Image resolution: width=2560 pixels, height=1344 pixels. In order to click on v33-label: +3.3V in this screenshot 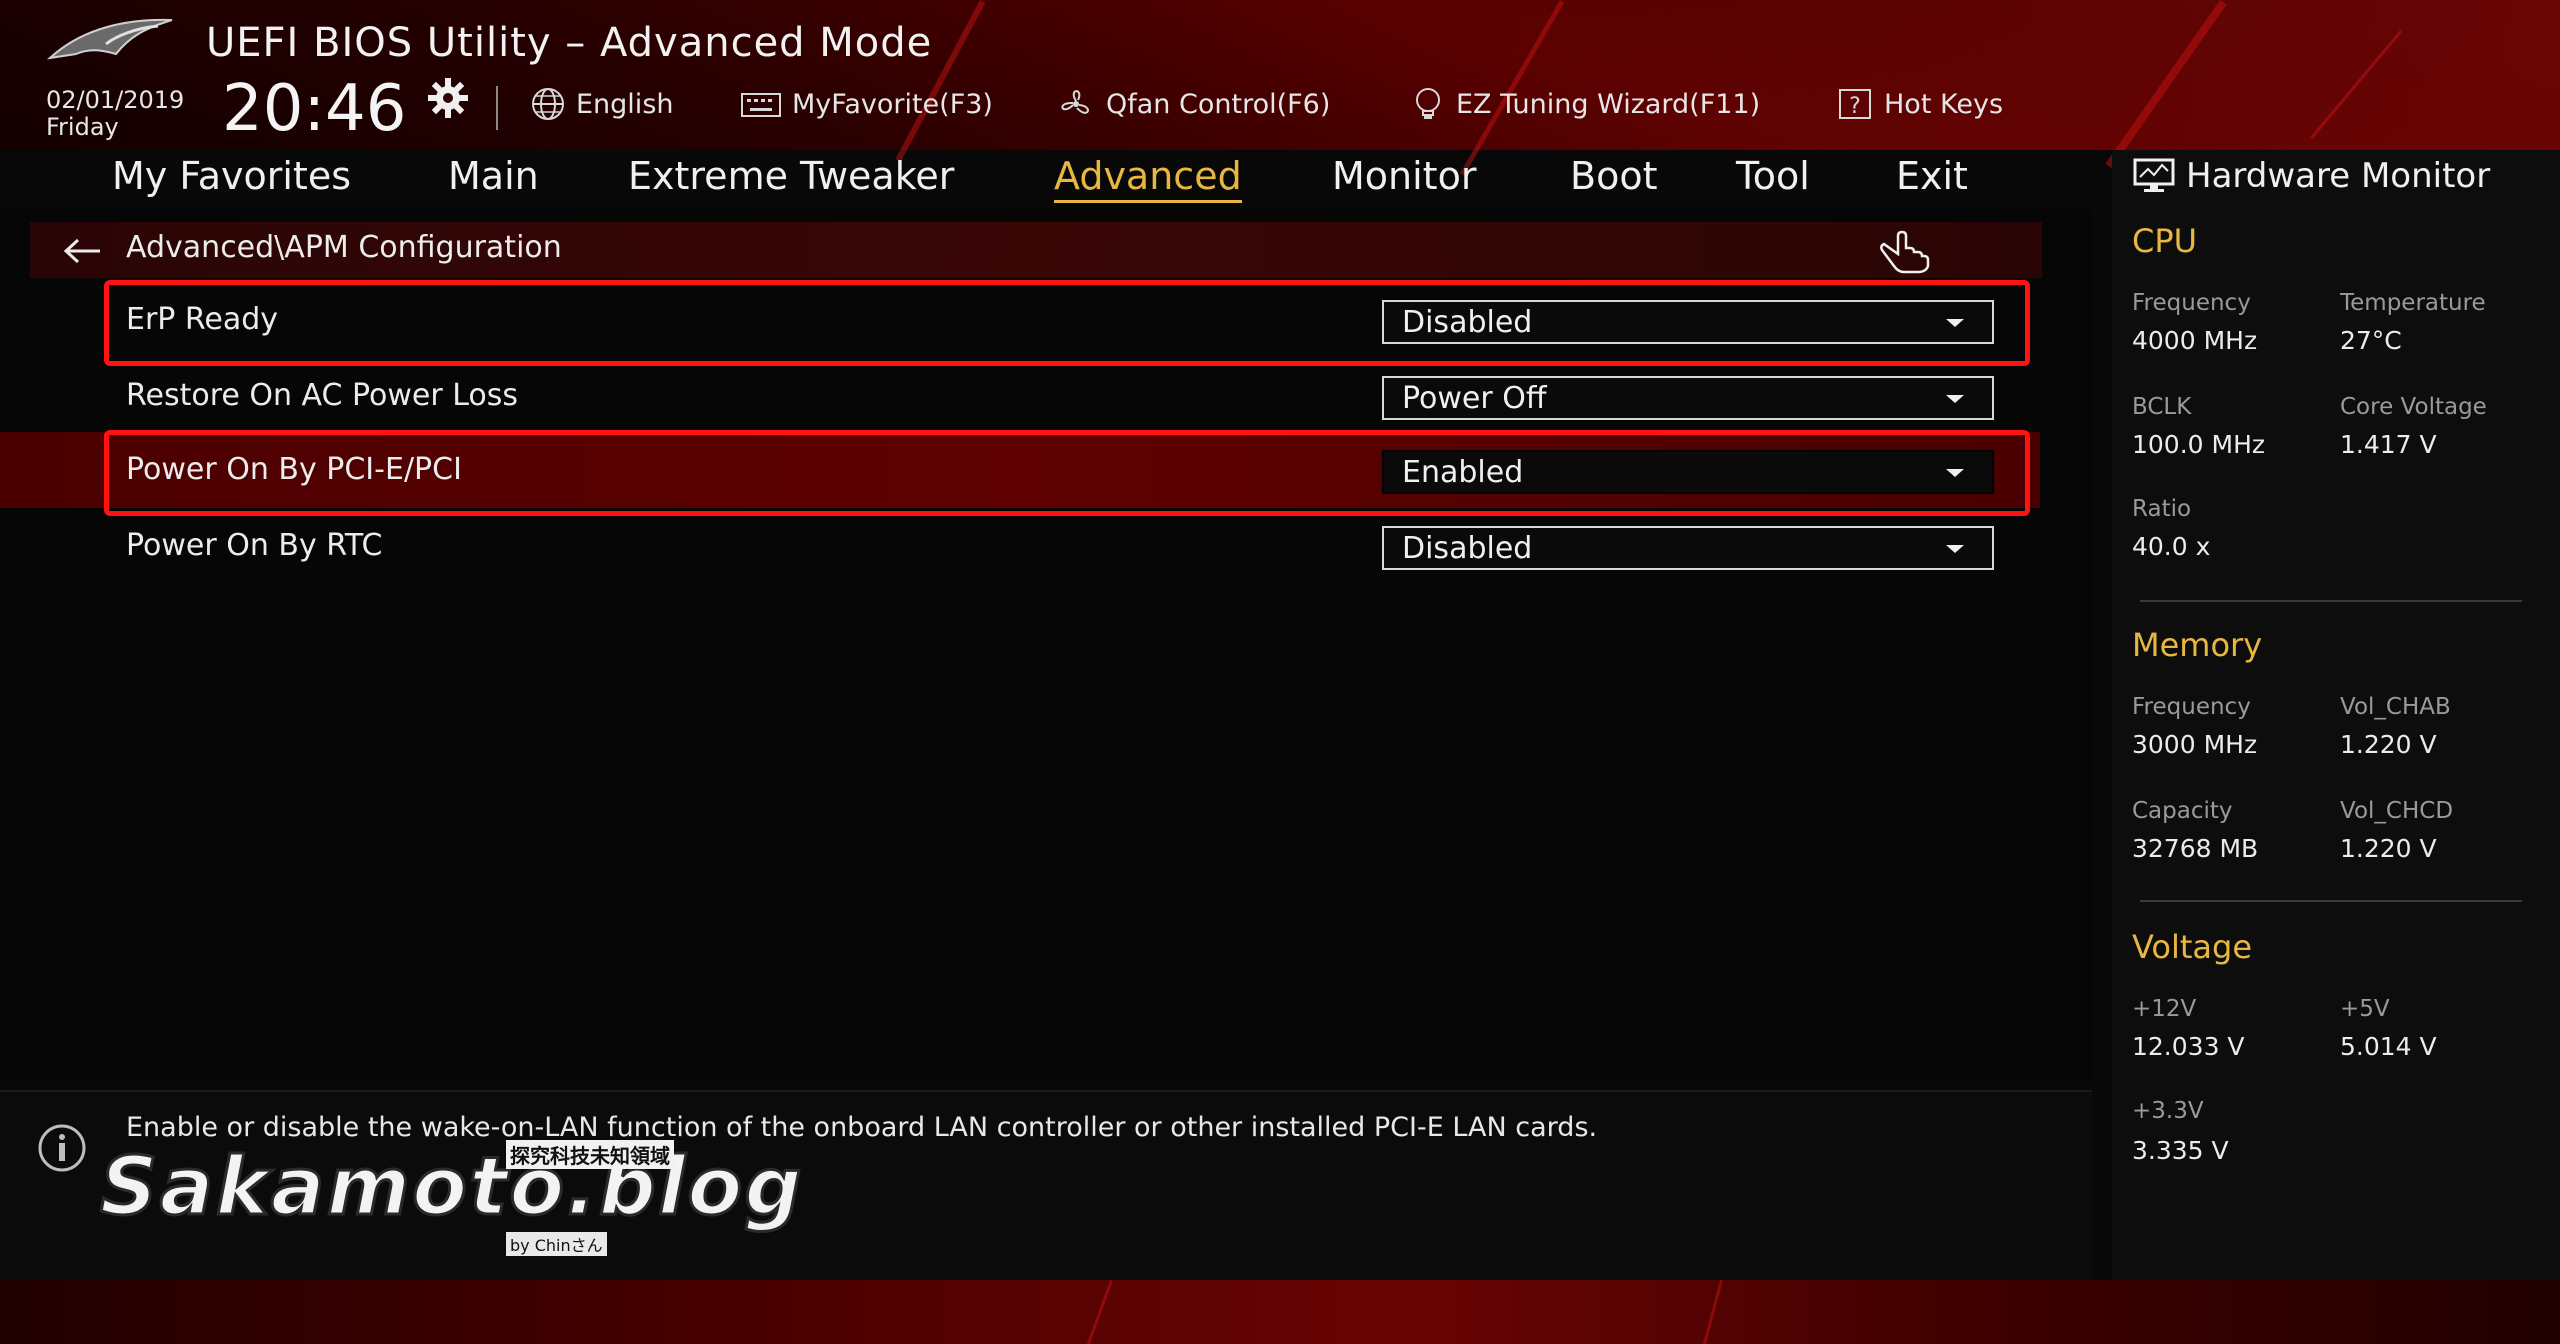, I will do `click(2168, 1111)`.